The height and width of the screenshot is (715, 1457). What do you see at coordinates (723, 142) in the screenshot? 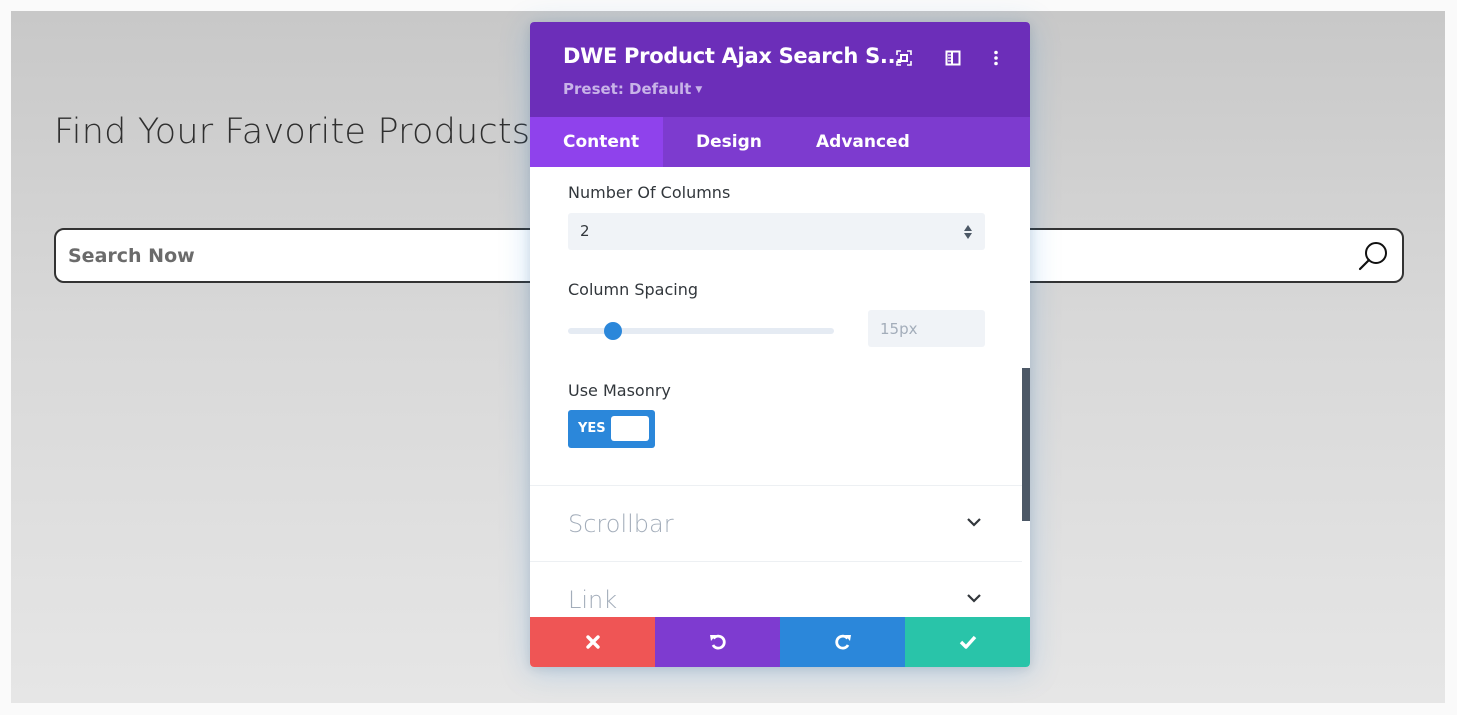
I see `tab-design: Design` at bounding box center [723, 142].